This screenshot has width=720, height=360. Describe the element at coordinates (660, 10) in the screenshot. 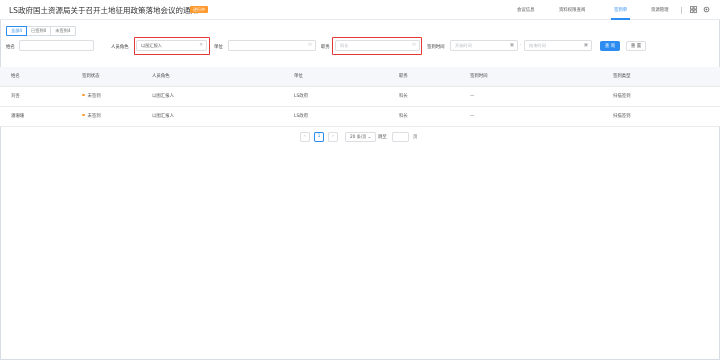

I see `nav-item-resources: 资源管理` at that location.